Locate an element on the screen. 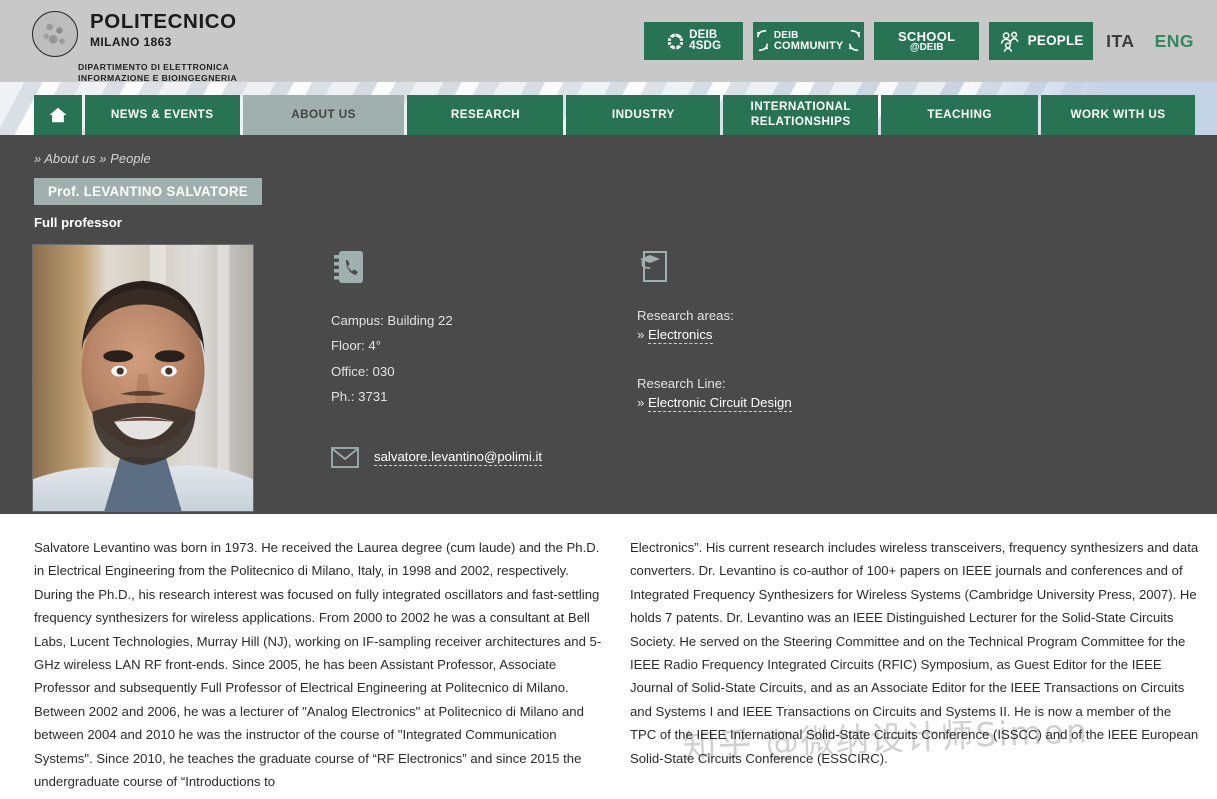  nav-item-news-events: NEWS & EVENTS is located at coordinates (162, 115).